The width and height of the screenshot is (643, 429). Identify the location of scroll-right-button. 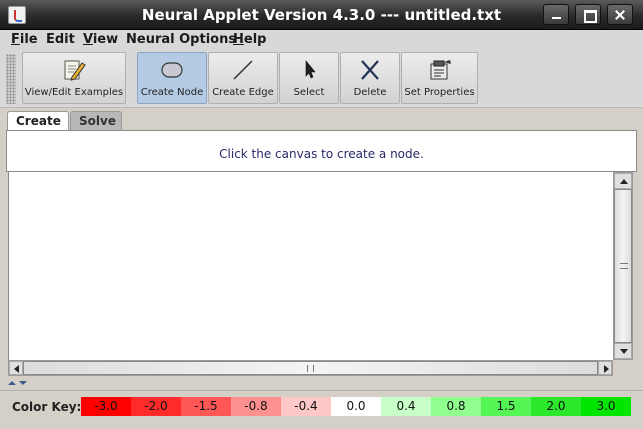
(605, 368).